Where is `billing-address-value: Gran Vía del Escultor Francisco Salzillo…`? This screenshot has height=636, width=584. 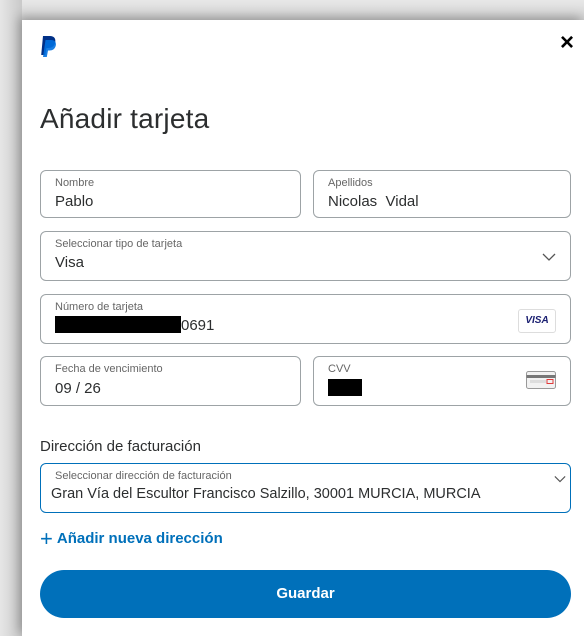
billing-address-value: Gran Vía del Escultor Francisco Salzillo… is located at coordinates (266, 494).